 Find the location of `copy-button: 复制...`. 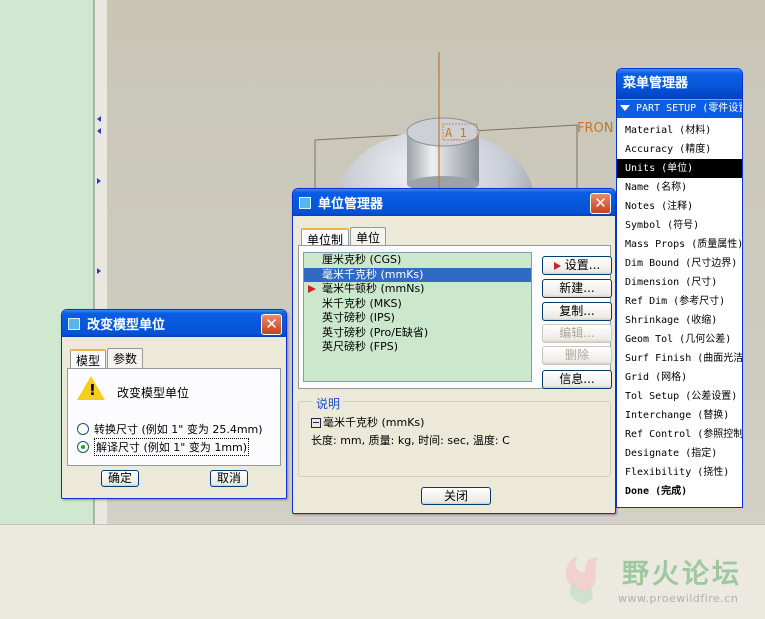

copy-button: 复制... is located at coordinates (577, 311).